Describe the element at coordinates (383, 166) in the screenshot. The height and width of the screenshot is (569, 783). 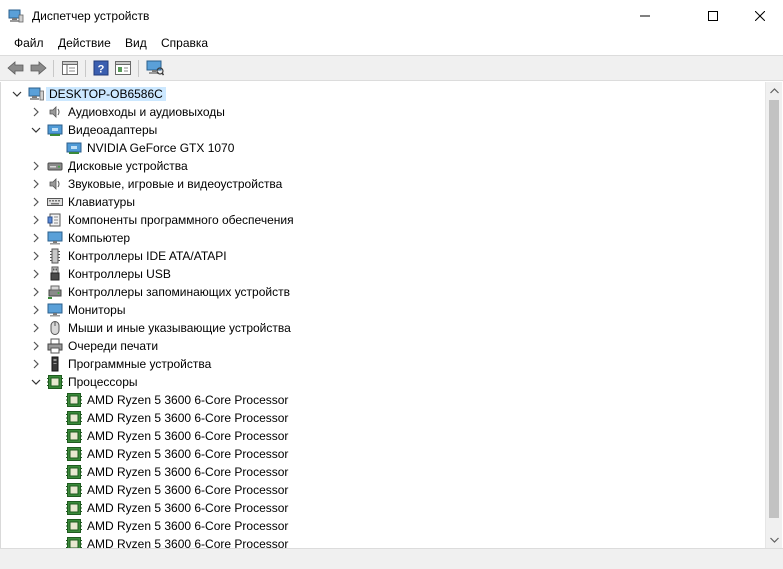
I see `tree-item: Дисковые устройства` at that location.